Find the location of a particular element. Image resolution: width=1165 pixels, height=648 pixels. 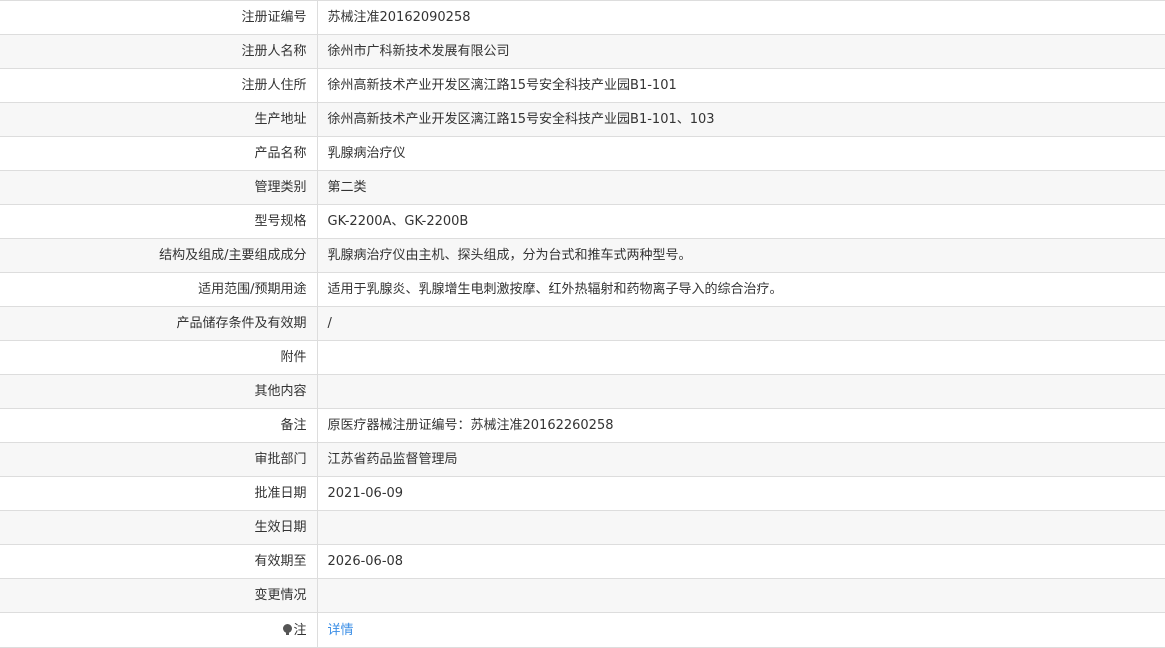

bulb-icon is located at coordinates (288, 629).